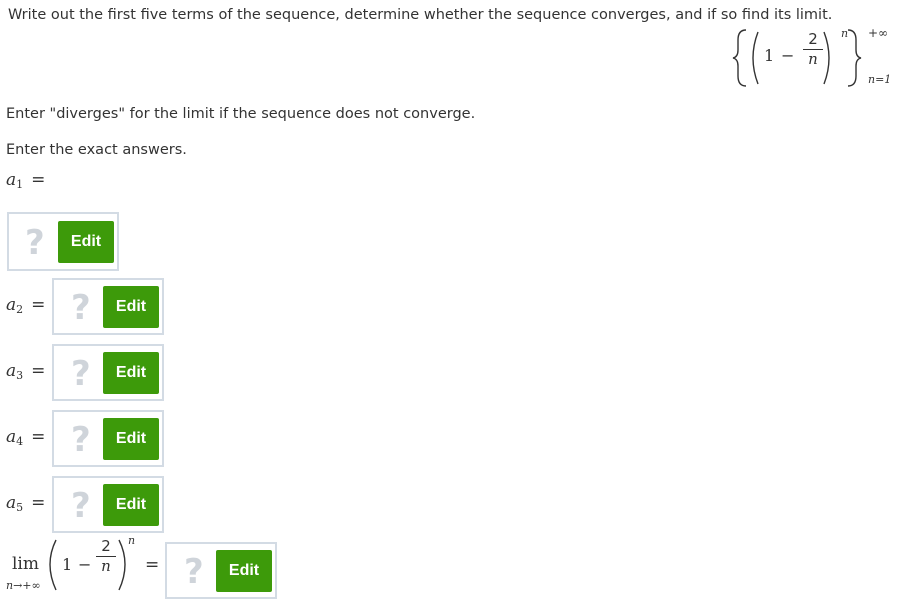 This screenshot has height=615, width=911. I want to click on edit-button-a3: Edit, so click(131, 373).